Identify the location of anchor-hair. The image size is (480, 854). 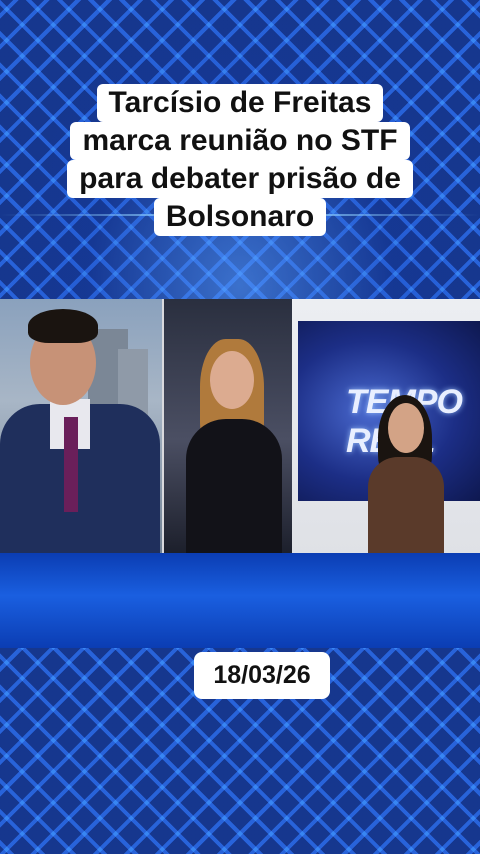
(63, 326).